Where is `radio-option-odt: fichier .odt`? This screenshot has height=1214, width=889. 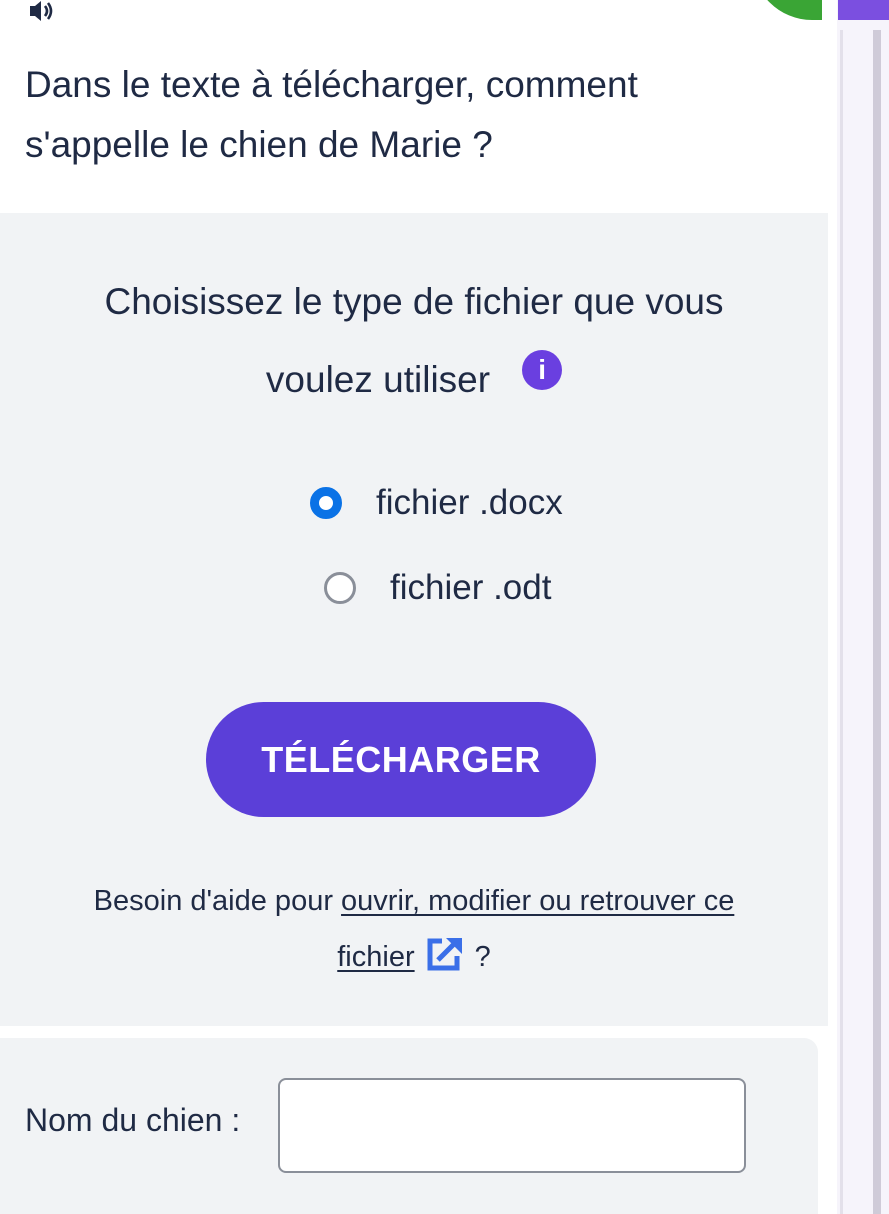
radio-option-odt: fichier .odt is located at coordinates (437, 588).